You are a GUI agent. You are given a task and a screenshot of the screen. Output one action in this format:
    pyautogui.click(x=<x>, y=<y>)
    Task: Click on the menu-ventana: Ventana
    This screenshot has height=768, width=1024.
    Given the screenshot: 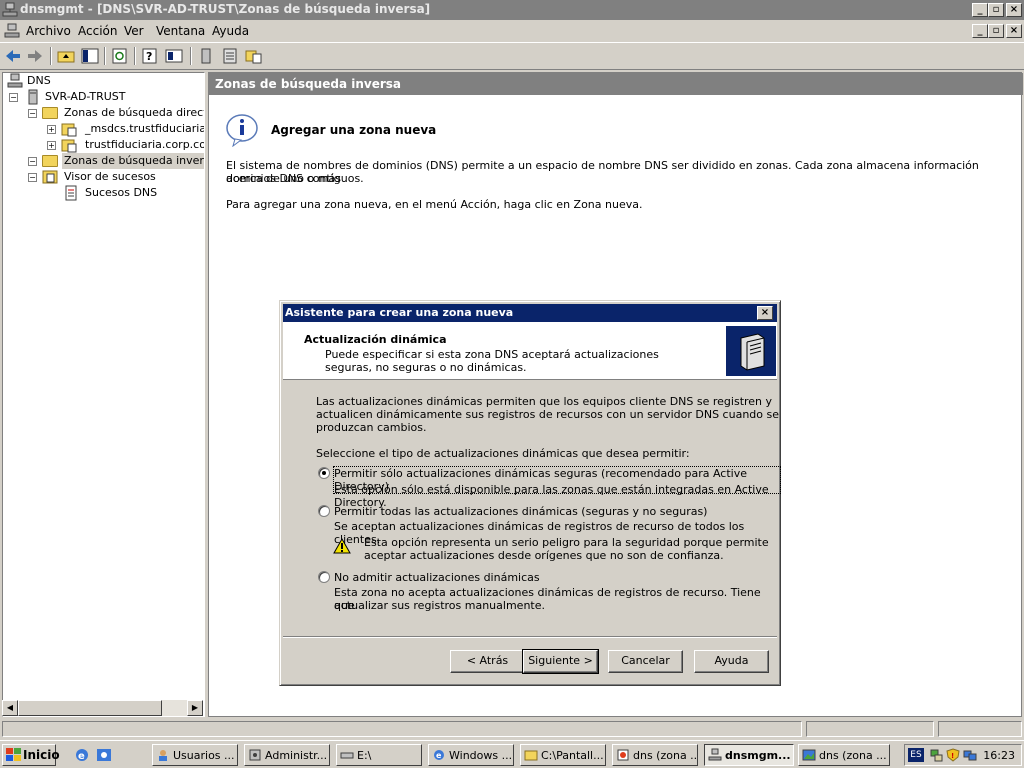 What is the action you would take?
    pyautogui.click(x=180, y=31)
    